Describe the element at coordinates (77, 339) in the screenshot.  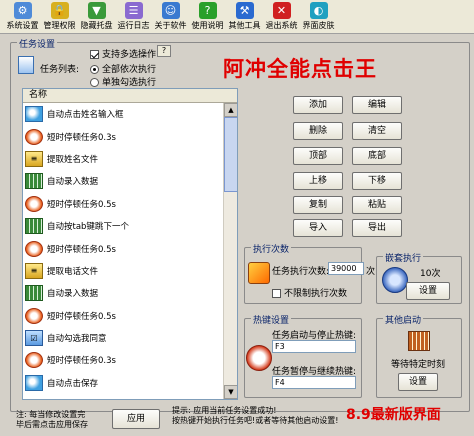
I see `list-item-label: 自动勾选我同意` at that location.